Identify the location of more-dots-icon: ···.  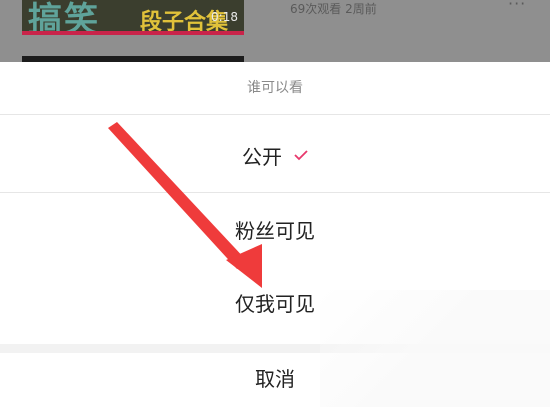
(517, 6).